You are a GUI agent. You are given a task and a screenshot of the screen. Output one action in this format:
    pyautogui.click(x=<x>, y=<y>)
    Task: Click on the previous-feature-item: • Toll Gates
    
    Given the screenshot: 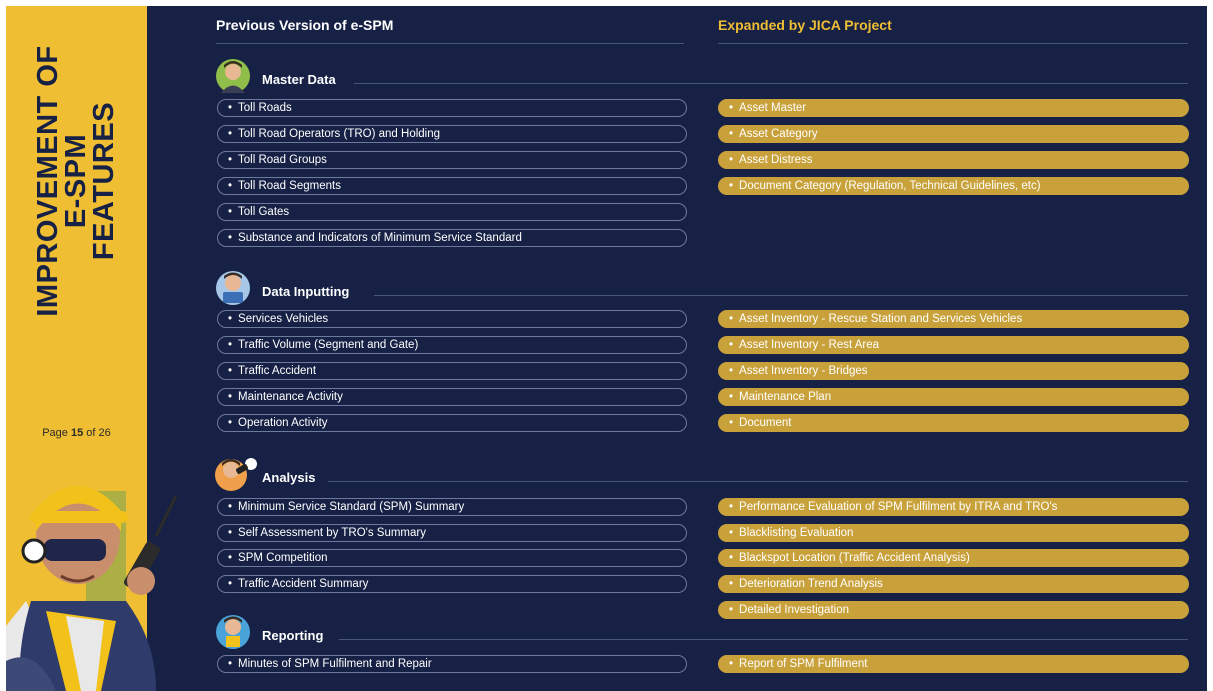 What is the action you would take?
    pyautogui.click(x=452, y=212)
    